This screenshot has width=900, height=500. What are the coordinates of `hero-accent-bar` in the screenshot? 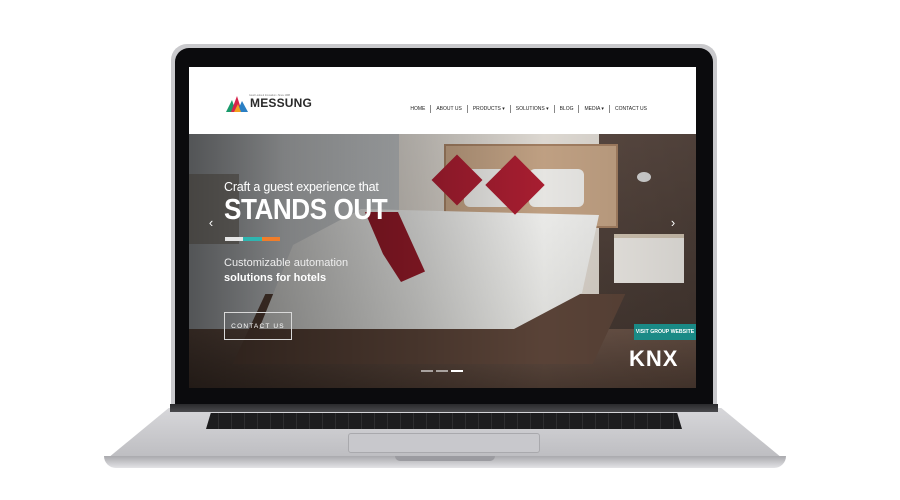 It's located at (252, 239).